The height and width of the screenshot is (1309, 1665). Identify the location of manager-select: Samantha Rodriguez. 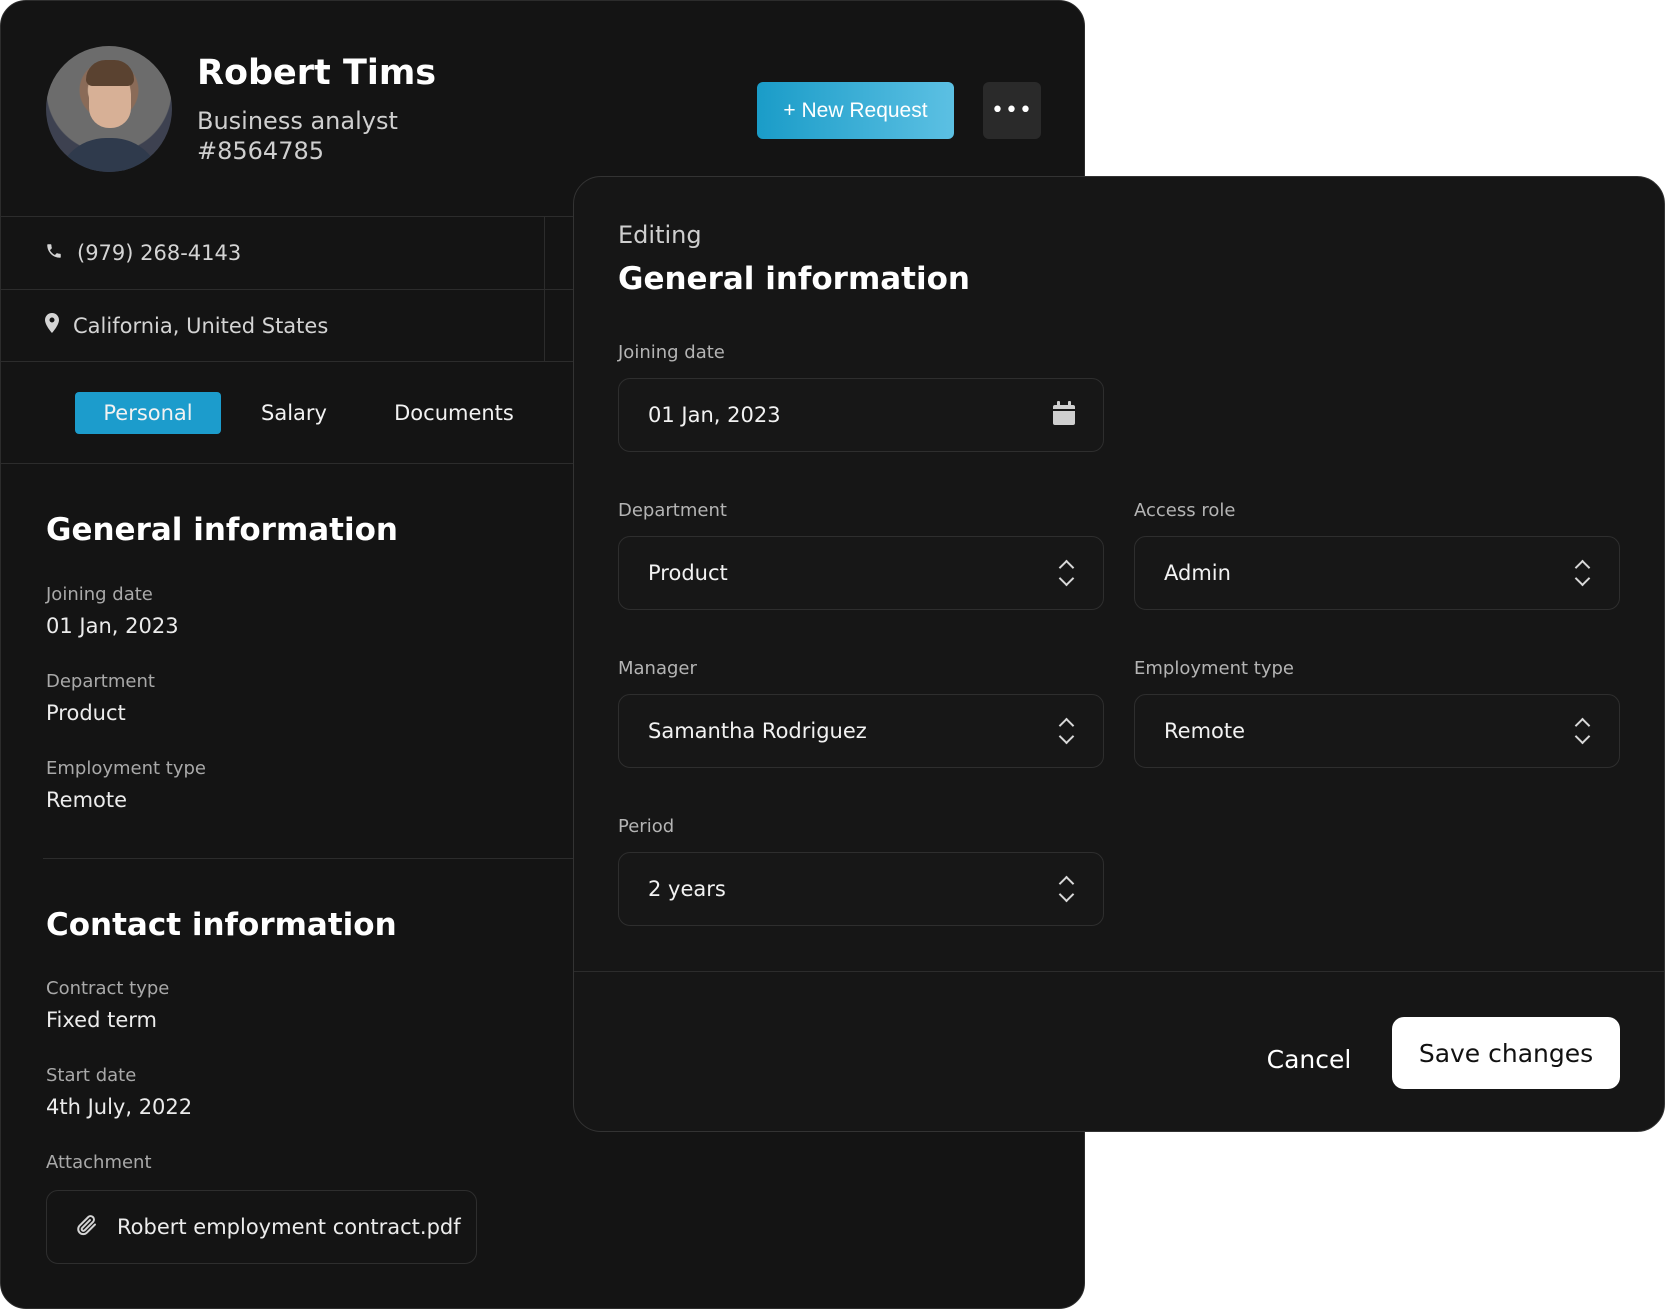
(861, 731).